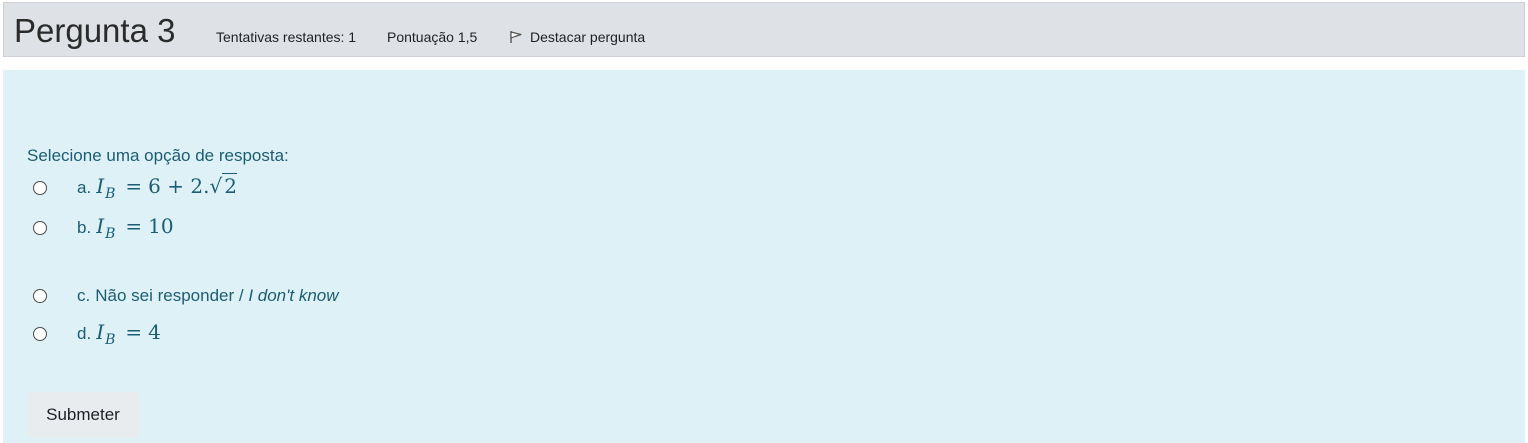 The height and width of the screenshot is (443, 1528). I want to click on radio-b, so click(40, 228).